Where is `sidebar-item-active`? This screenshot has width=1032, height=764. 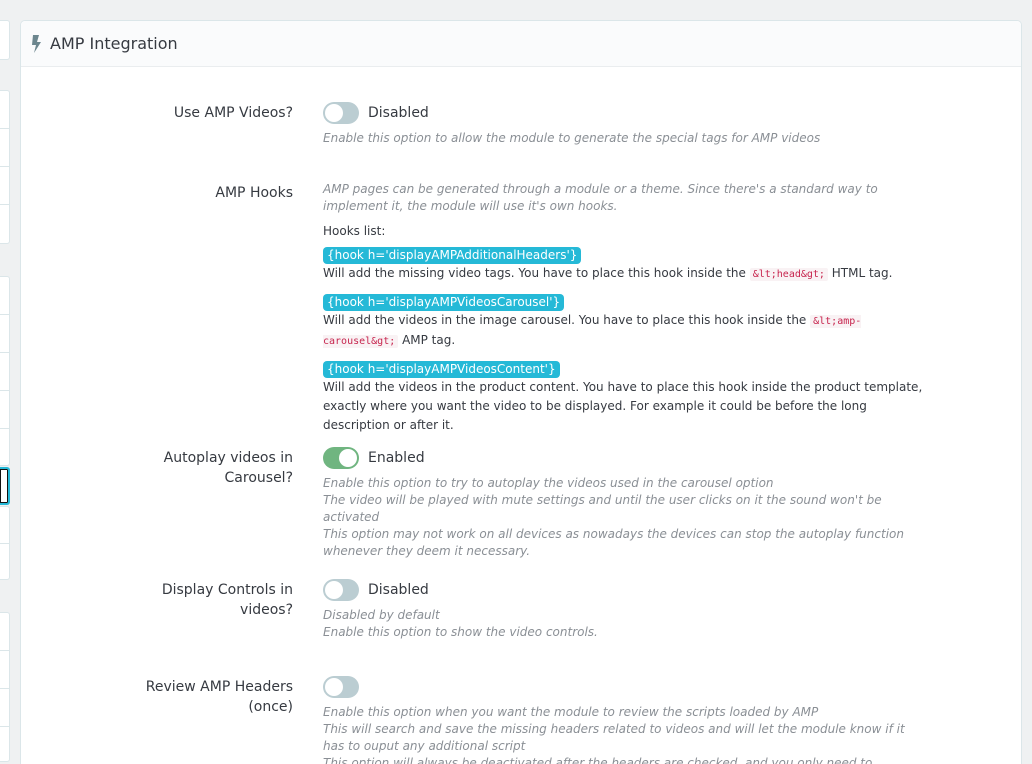 sidebar-item-active is located at coordinates (5, 486).